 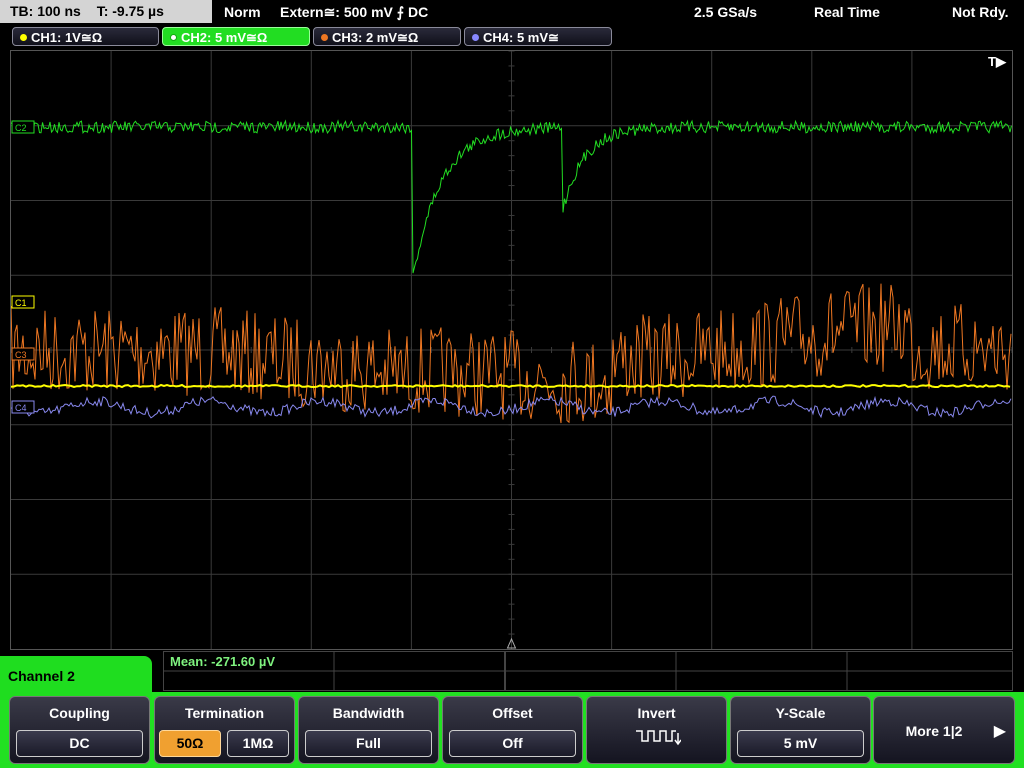 What do you see at coordinates (23, 37) in the screenshot?
I see `ch1-dot-icon` at bounding box center [23, 37].